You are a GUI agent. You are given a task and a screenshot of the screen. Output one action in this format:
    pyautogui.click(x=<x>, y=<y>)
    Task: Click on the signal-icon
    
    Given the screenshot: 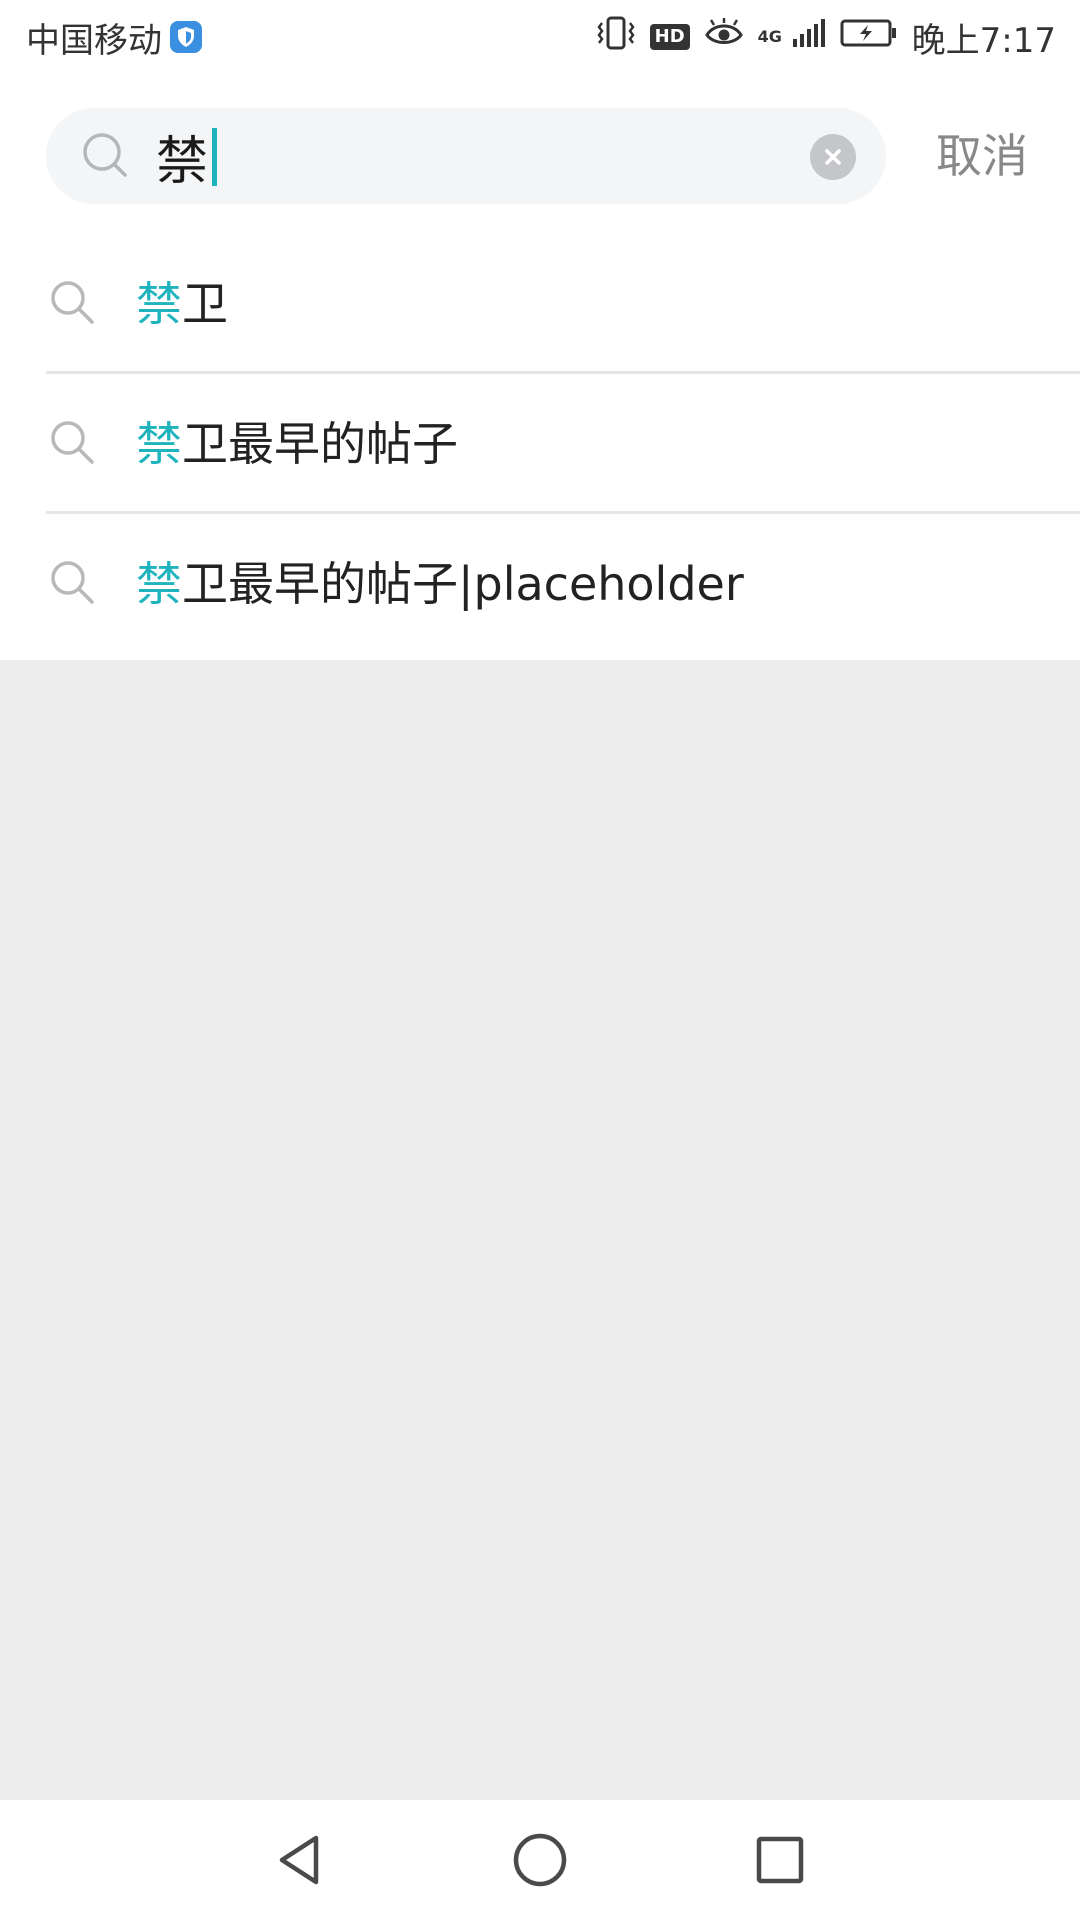 What is the action you would take?
    pyautogui.click(x=809, y=37)
    